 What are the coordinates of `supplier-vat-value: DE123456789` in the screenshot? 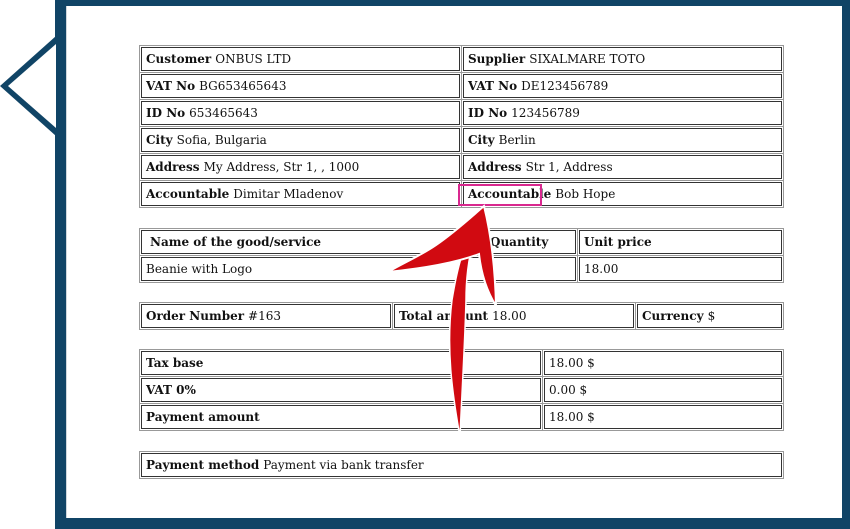 It's located at (565, 86).